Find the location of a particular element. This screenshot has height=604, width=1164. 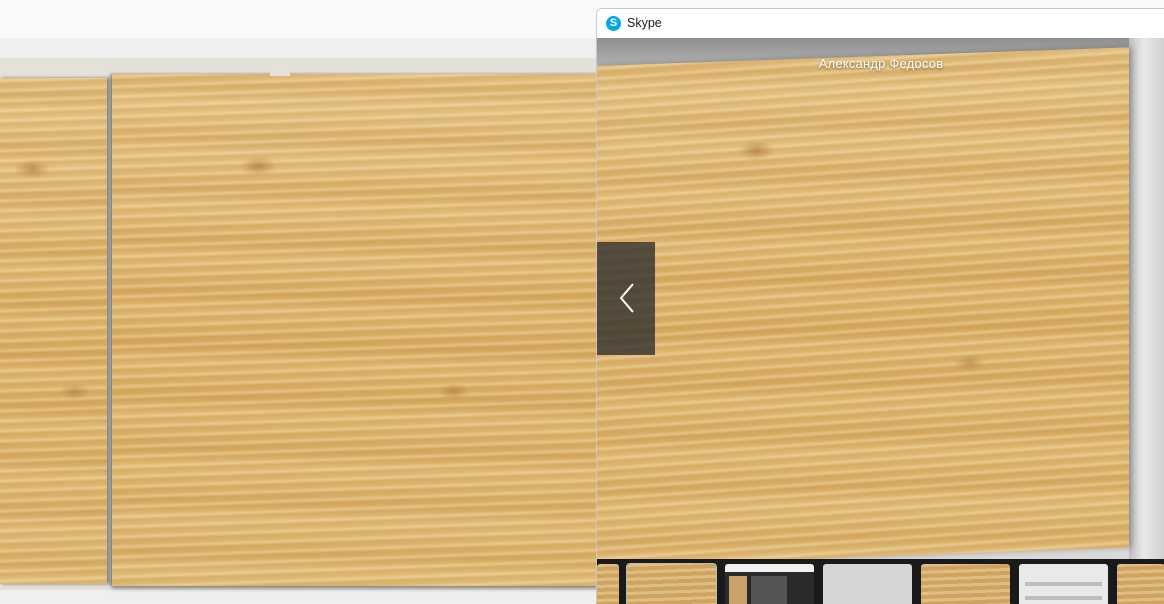

sender-name: Александр Федосов is located at coordinates (881, 63).